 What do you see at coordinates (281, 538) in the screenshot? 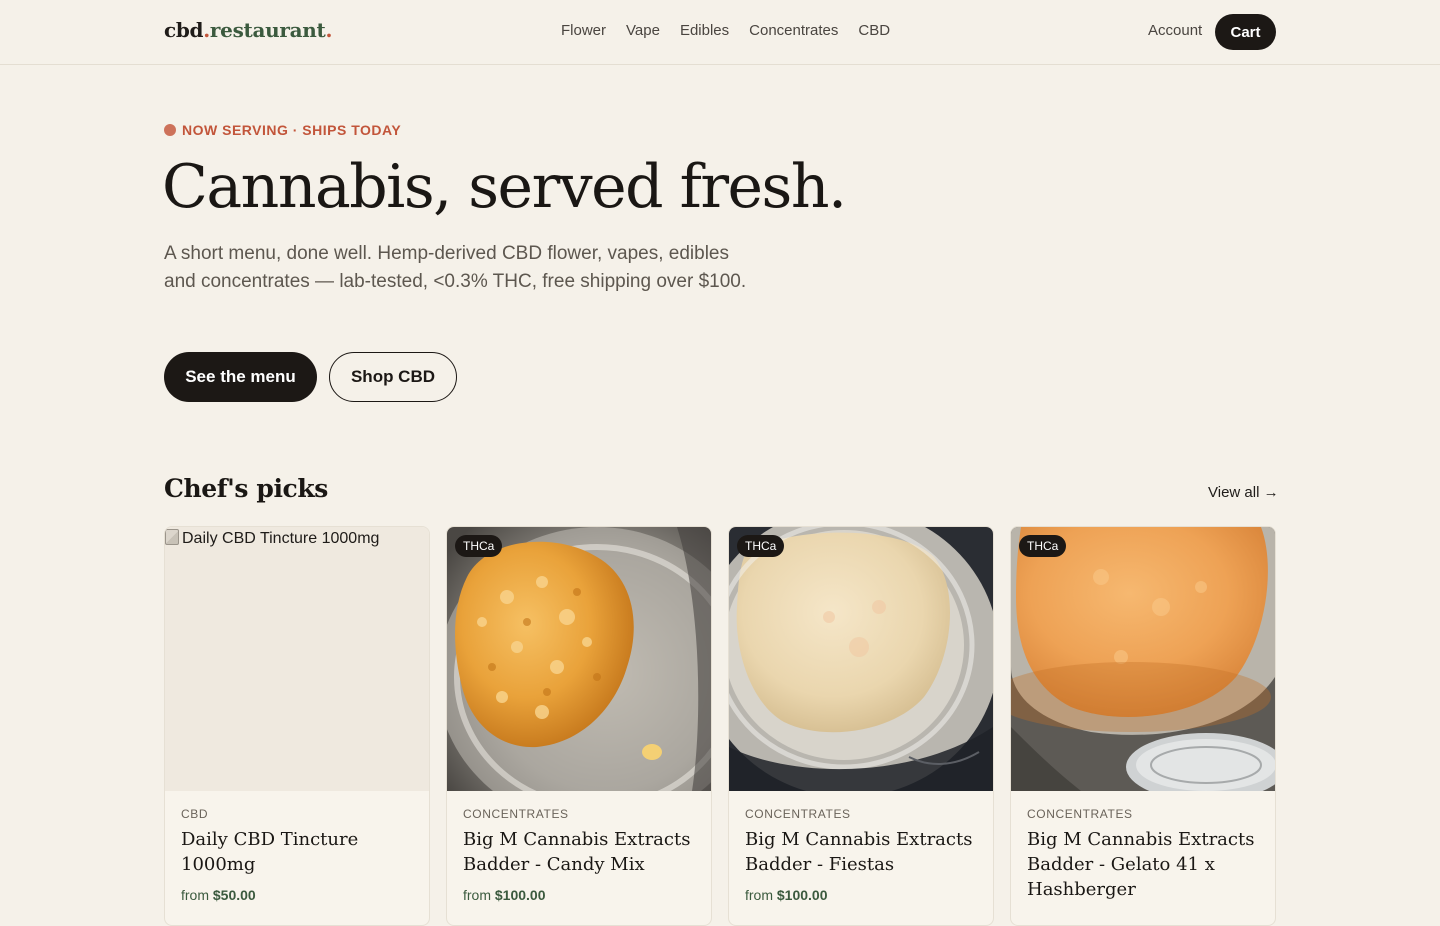
I see `image-alt-text: Daily CBD Tincture 1000mg` at bounding box center [281, 538].